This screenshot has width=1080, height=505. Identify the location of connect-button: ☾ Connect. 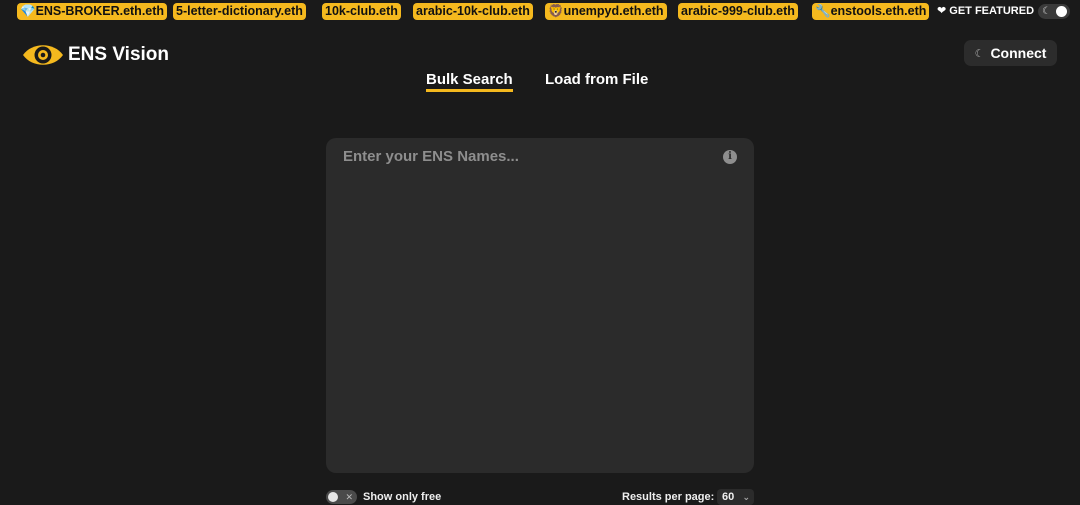
(1010, 53).